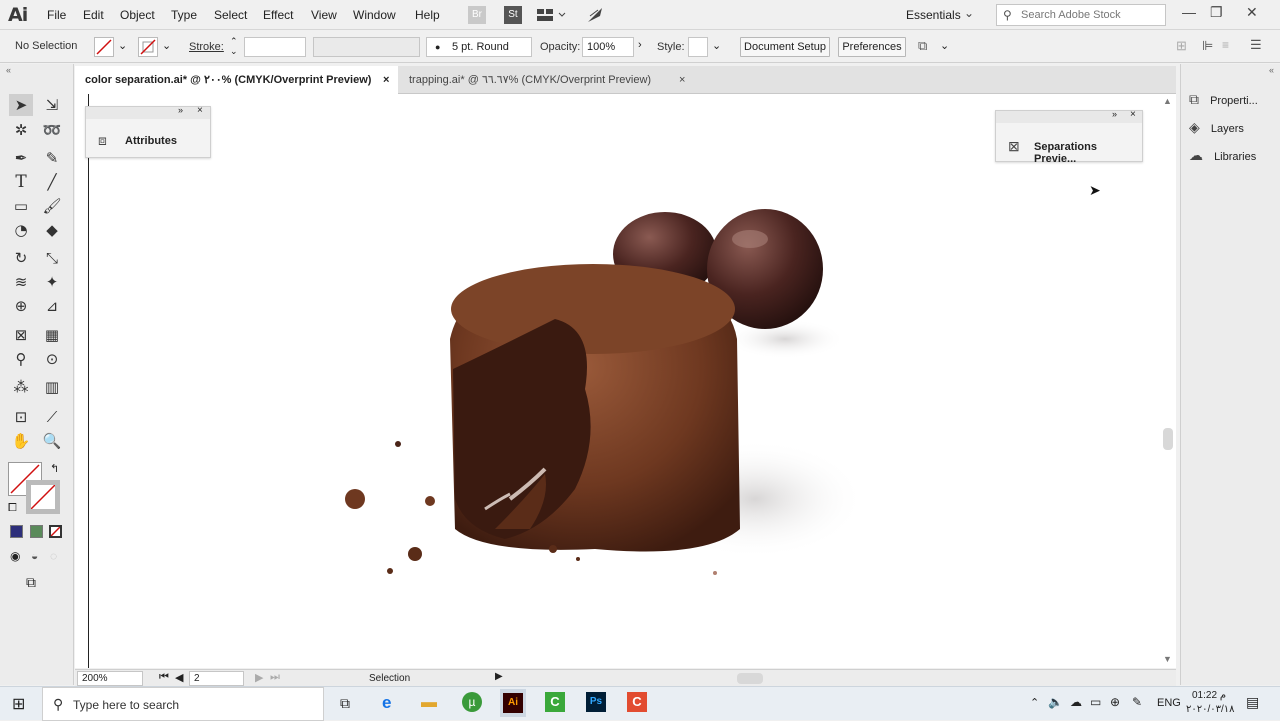 The image size is (1280, 721). I want to click on minimize-icon: —, so click(1189, 12).